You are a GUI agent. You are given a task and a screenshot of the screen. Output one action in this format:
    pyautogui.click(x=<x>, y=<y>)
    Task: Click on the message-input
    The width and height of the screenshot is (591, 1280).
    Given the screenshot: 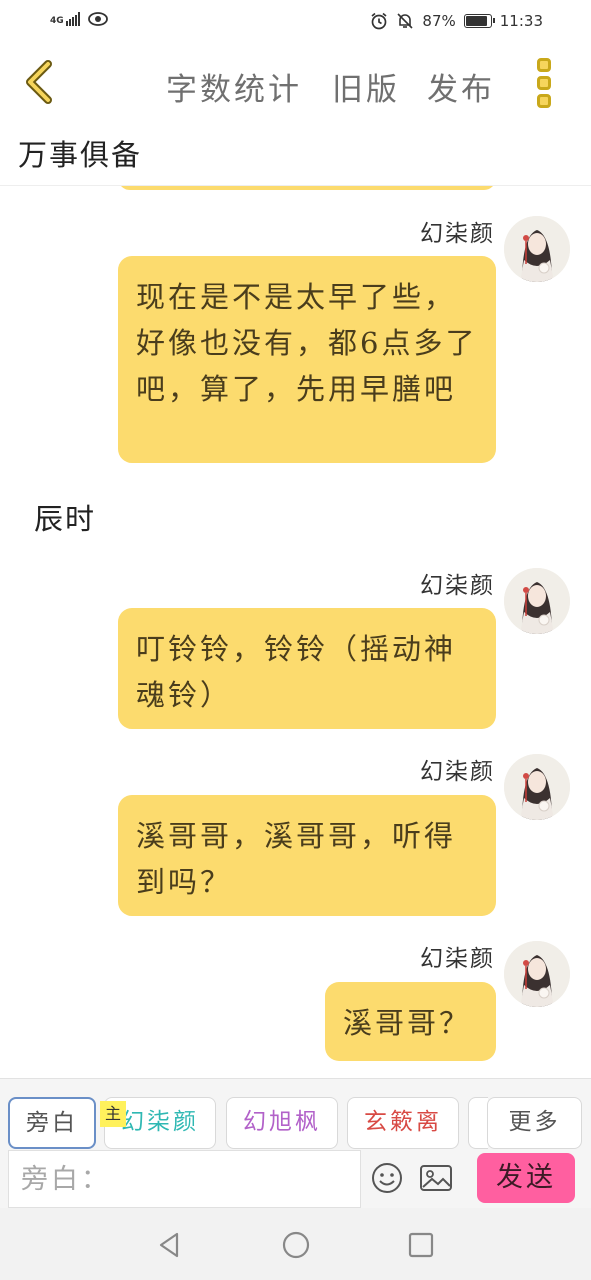 What is the action you would take?
    pyautogui.click(x=184, y=1179)
    